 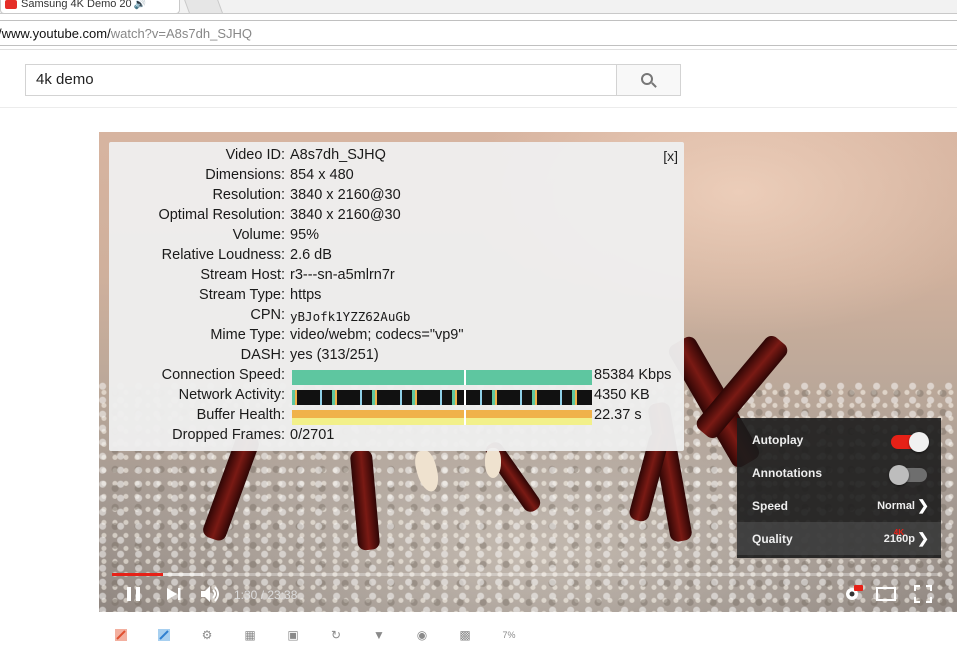 I want to click on pause-icon, so click(x=133, y=594).